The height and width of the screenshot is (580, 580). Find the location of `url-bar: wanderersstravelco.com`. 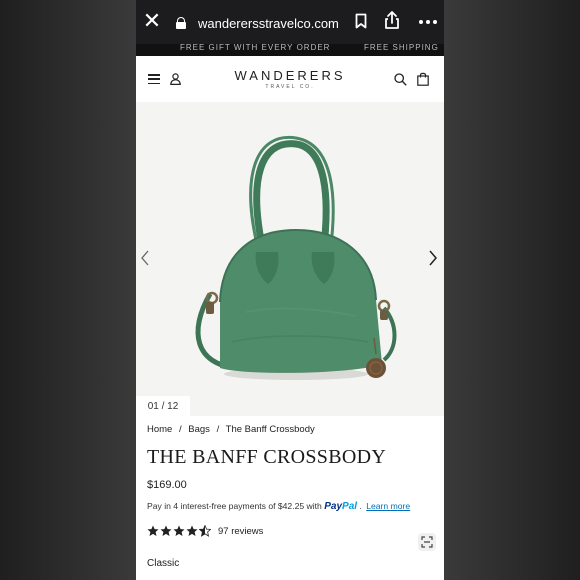

url-bar: wanderersstravelco.com is located at coordinates (260, 23).